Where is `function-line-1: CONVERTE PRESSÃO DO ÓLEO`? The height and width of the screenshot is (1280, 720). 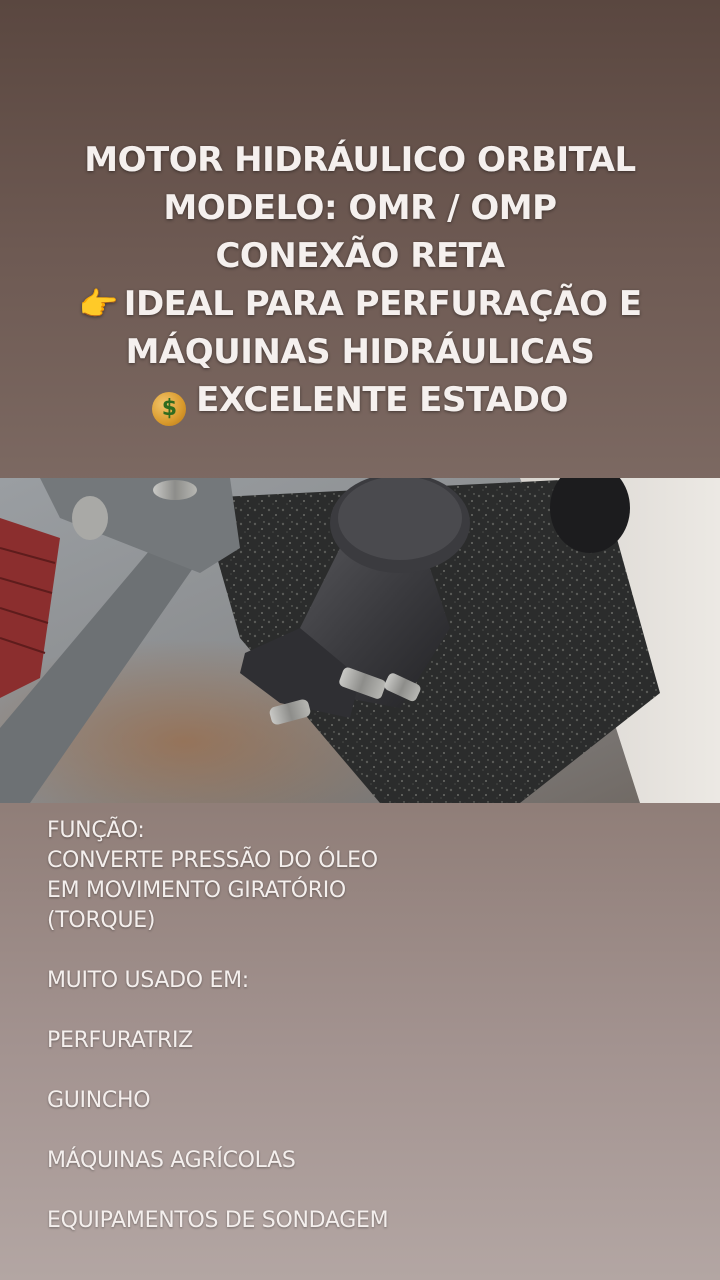 function-line-1: CONVERTE PRESSÃO DO ÓLEO is located at coordinates (212, 860).